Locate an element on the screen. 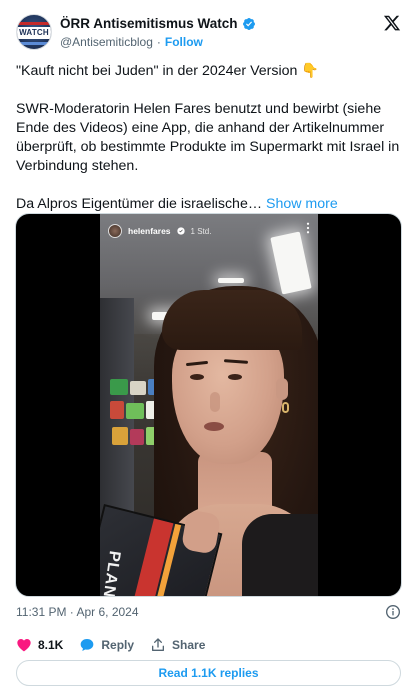 This screenshot has width=417, height=700. tweet-timestamp: 11:31 PM · Apr 6, 2024 is located at coordinates (77, 612).